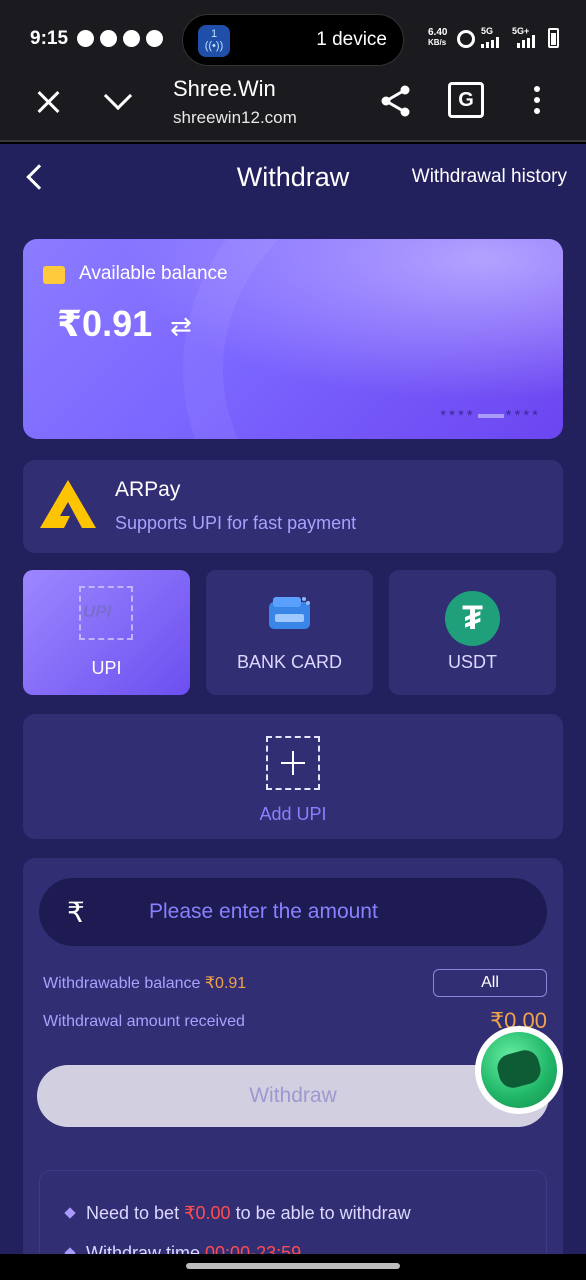  What do you see at coordinates (224, 88) in the screenshot?
I see `site-title: Shree.Win` at bounding box center [224, 88].